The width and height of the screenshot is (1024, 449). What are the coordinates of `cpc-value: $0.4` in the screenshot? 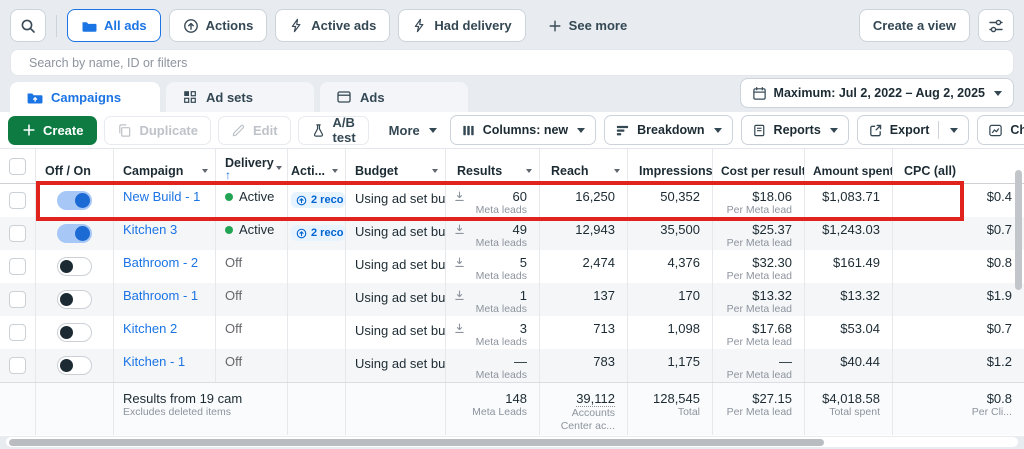 It's located at (999, 196).